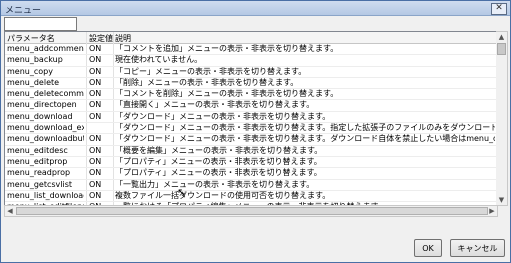 The width and height of the screenshot is (511, 263). What do you see at coordinates (23, 11) in the screenshot?
I see `window-title: メニュー` at bounding box center [23, 11].